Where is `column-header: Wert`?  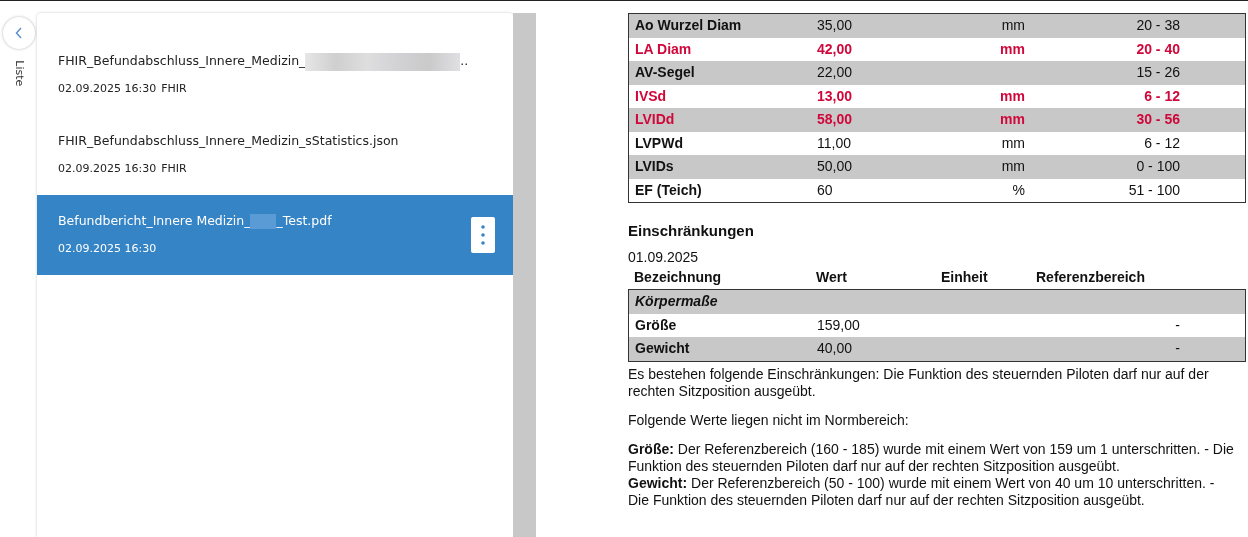
column-header: Wert is located at coordinates (831, 277).